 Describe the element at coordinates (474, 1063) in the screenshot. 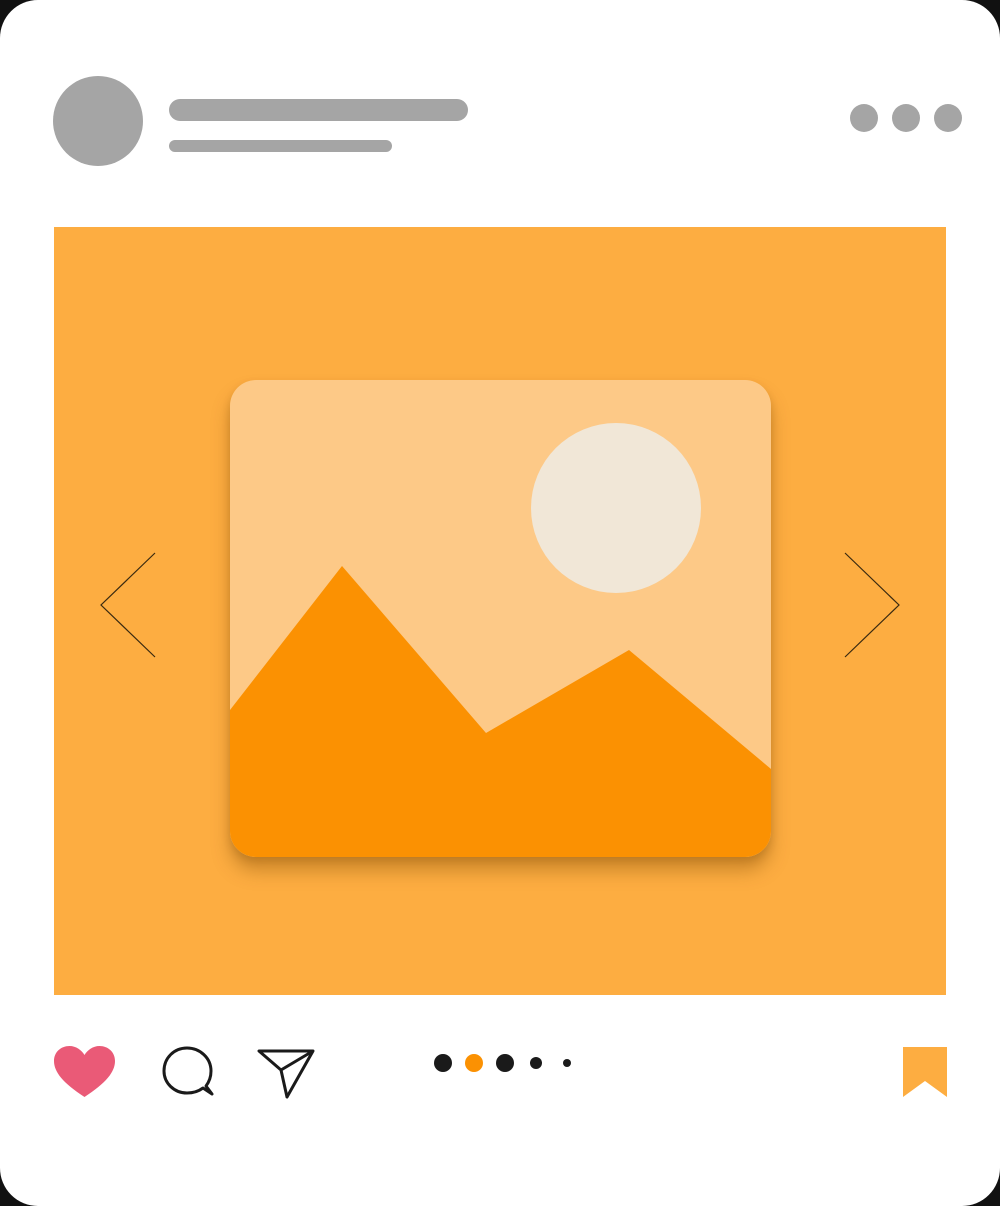

I see `pagination-dot-active` at that location.